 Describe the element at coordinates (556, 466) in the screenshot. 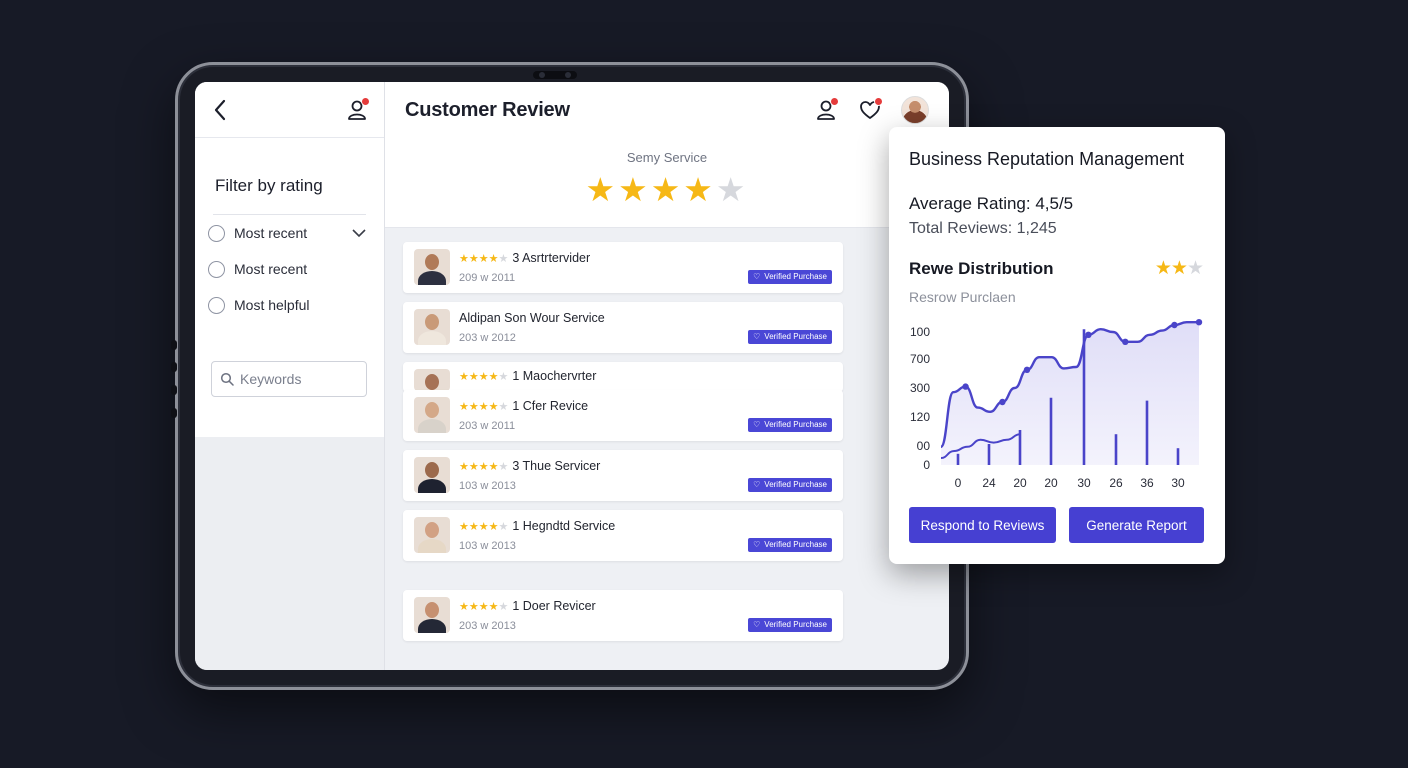

I see `review-title: 3 Thue Servicer` at that location.